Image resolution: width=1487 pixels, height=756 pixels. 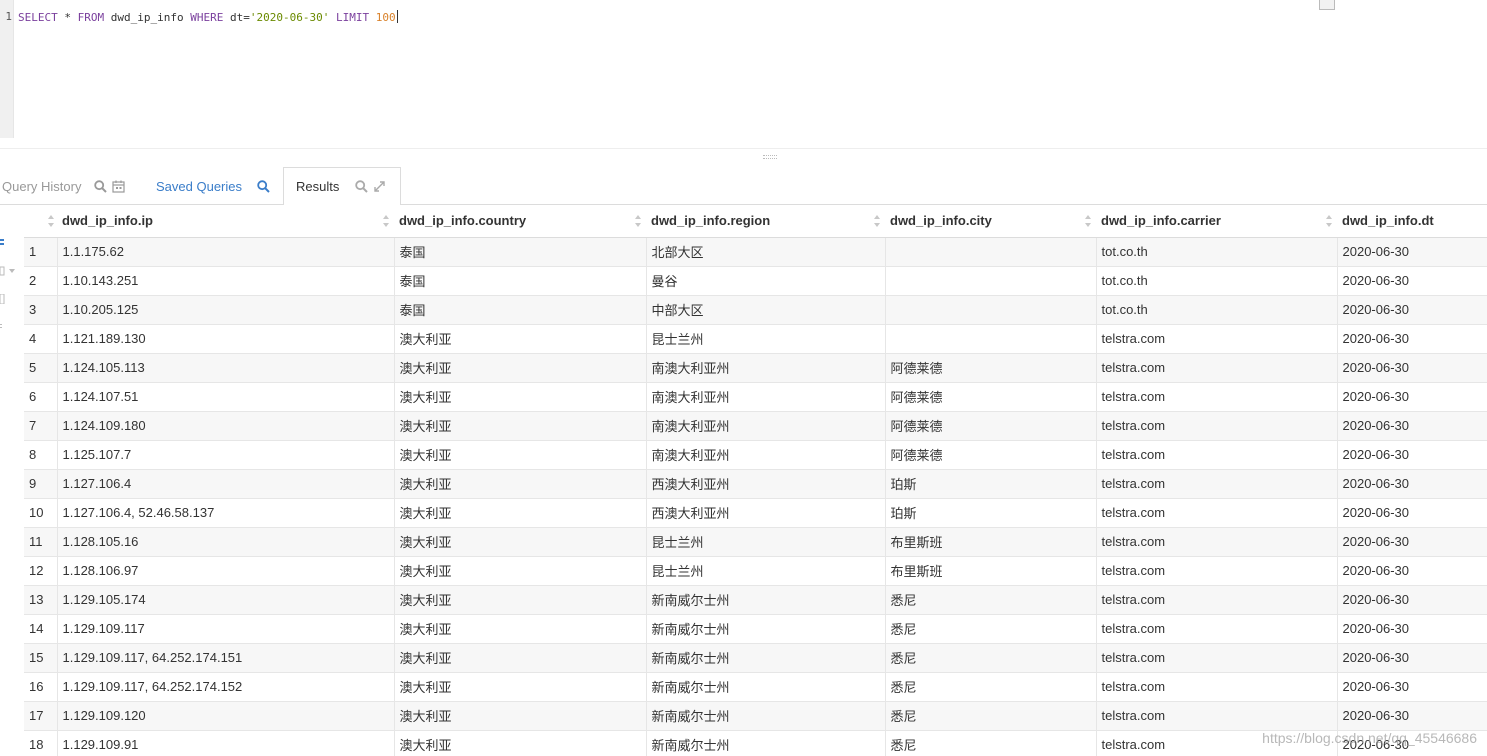 I want to click on row-number-cell: 11, so click(x=41, y=542).